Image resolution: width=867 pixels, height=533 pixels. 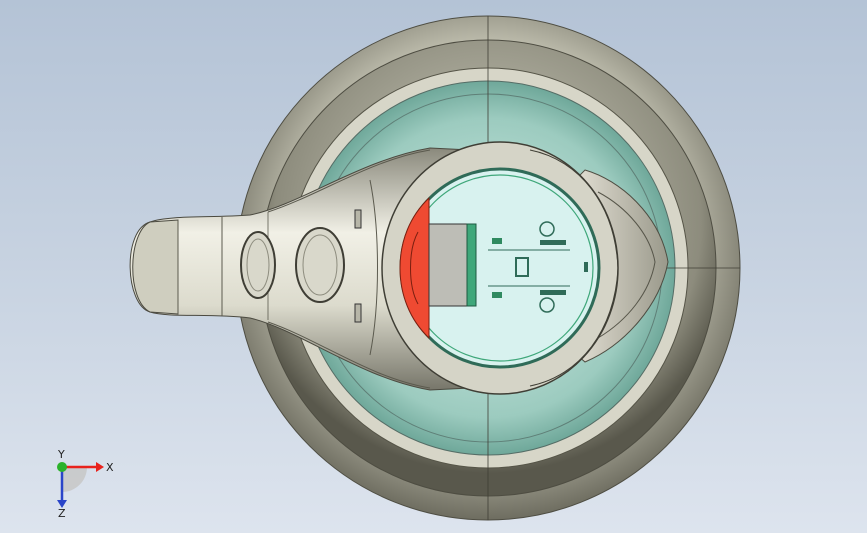 What do you see at coordinates (74, 479) in the screenshot?
I see `triad-quadrant` at bounding box center [74, 479].